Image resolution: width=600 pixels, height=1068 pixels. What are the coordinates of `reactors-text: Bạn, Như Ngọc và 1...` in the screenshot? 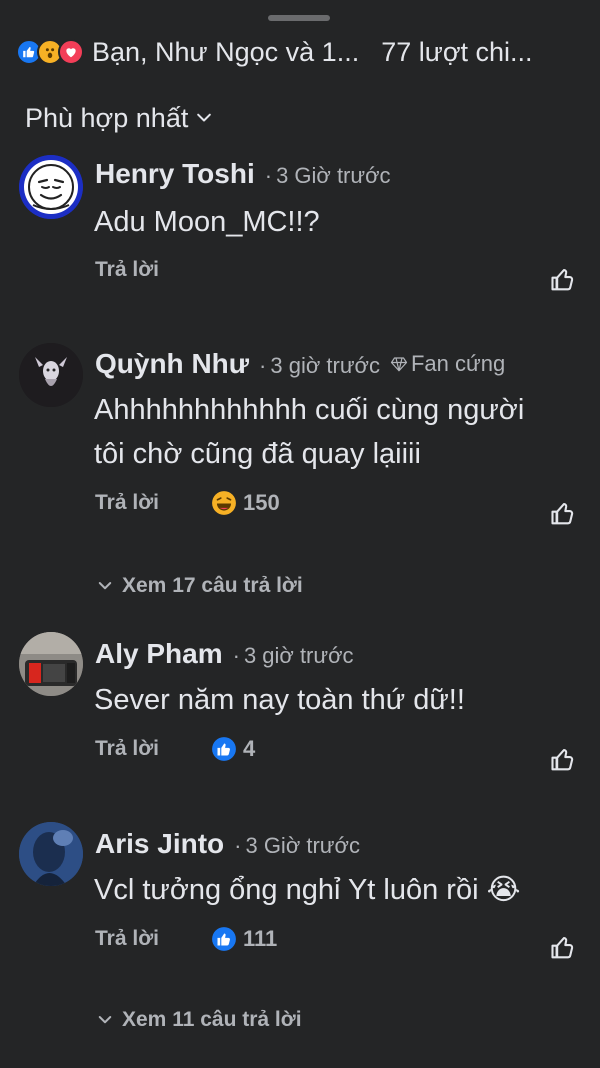 It's located at (225, 52).